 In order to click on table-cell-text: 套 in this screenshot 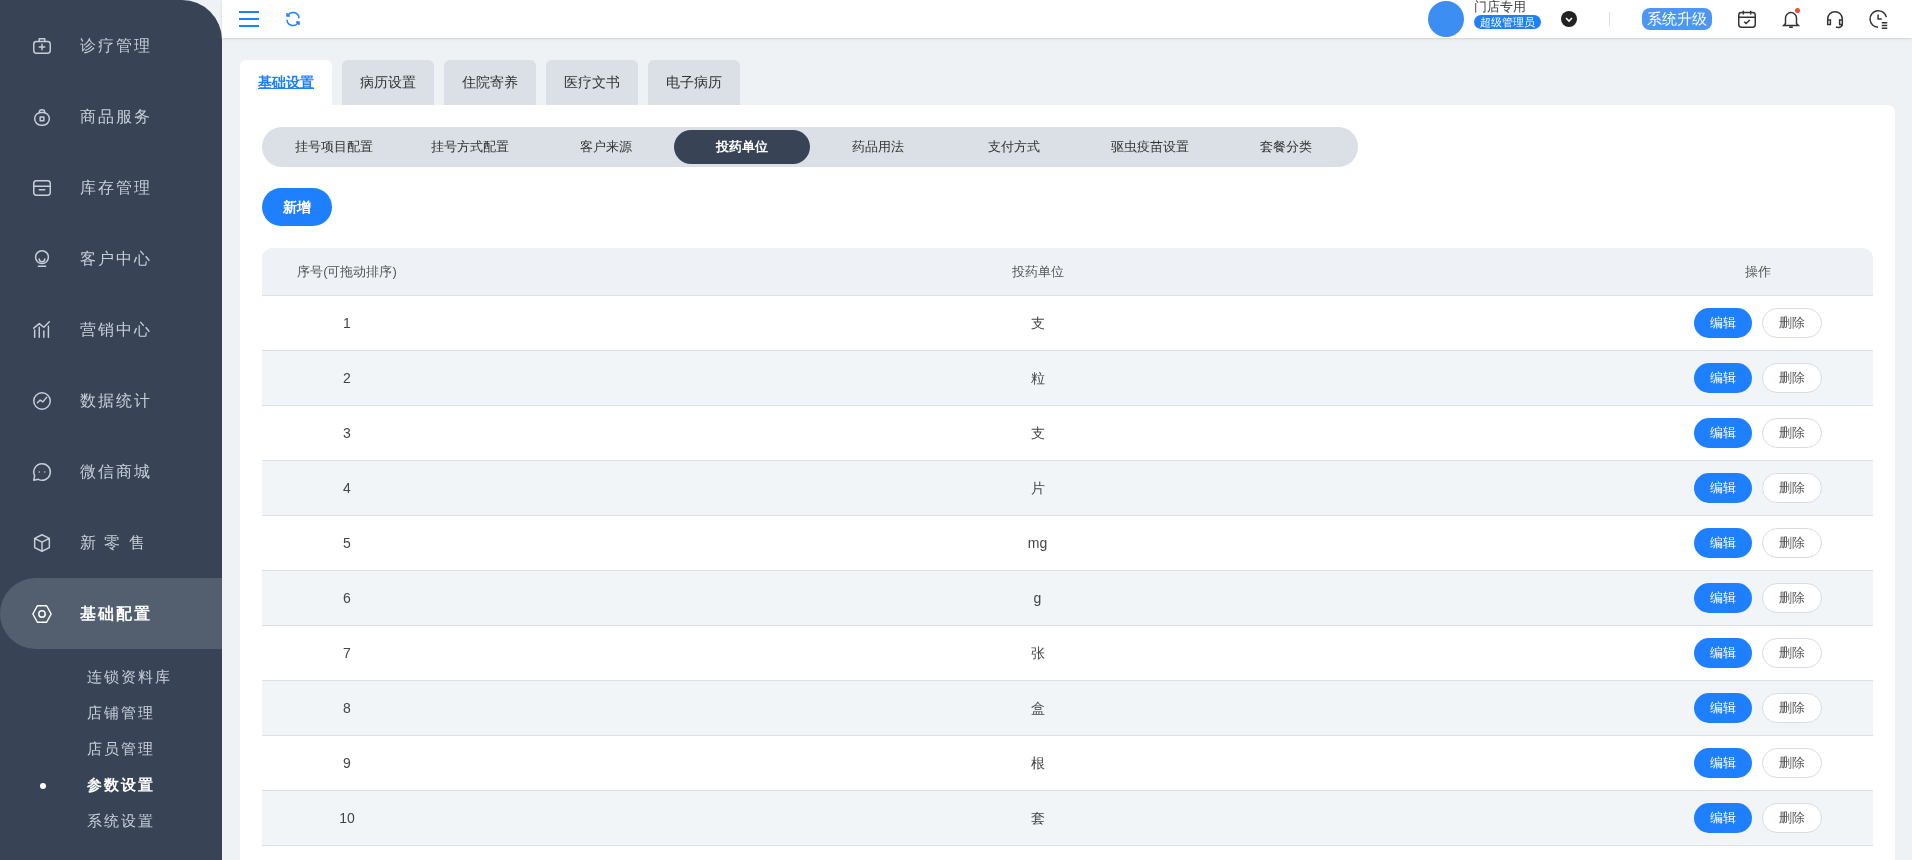, I will do `click(1037, 818)`.